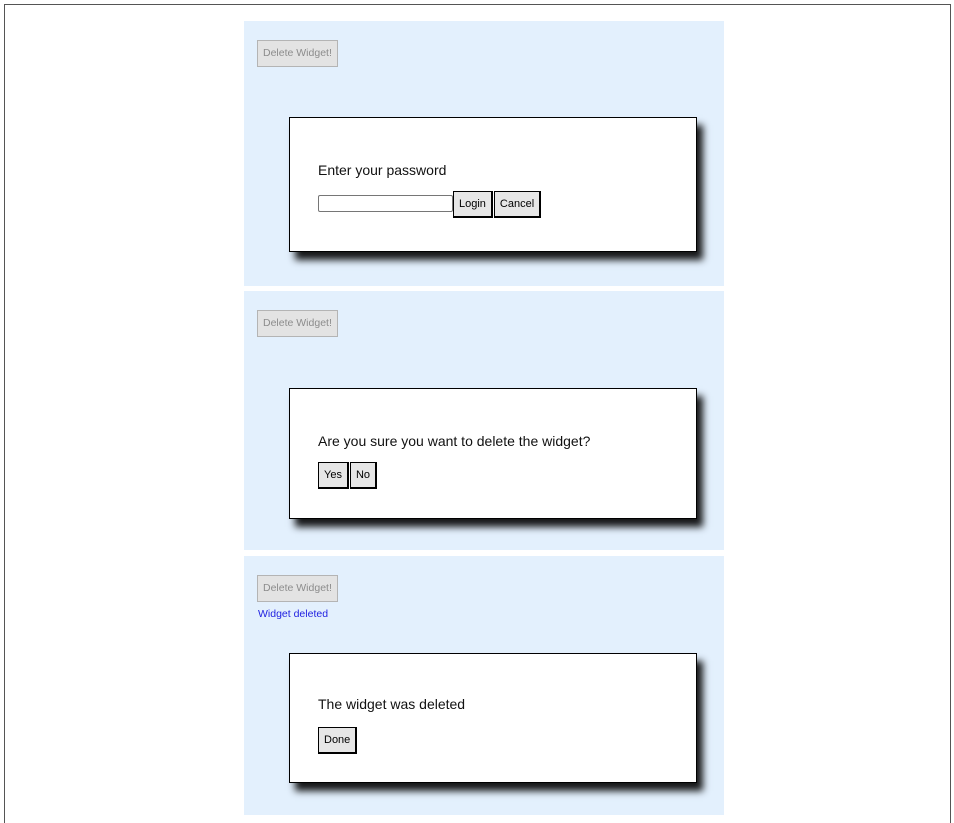 This screenshot has height=823, width=954. Describe the element at coordinates (363, 475) in the screenshot. I see `no-button: No` at that location.